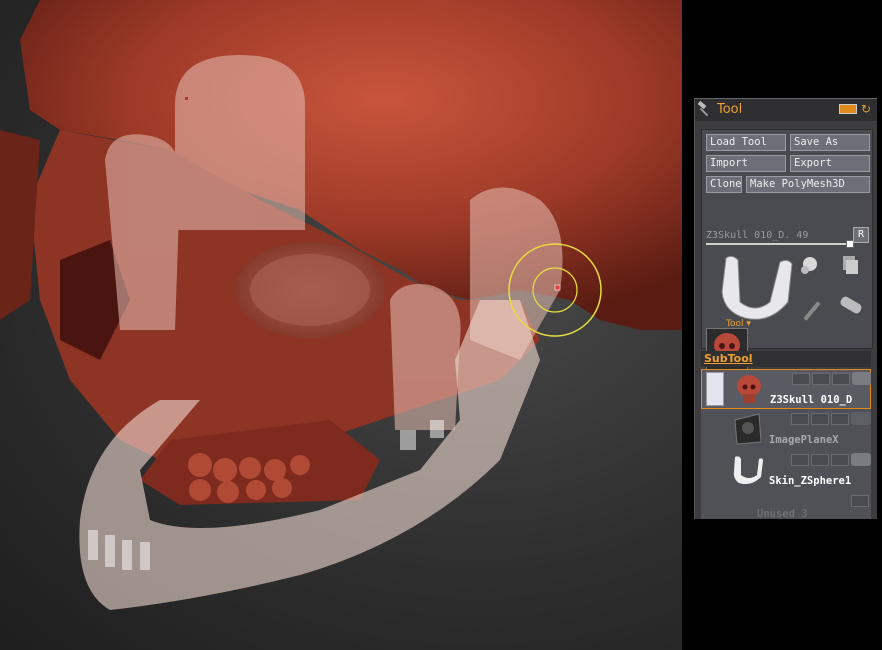 This screenshot has width=882, height=650. I want to click on load-tool-button: Load Tool, so click(746, 142).